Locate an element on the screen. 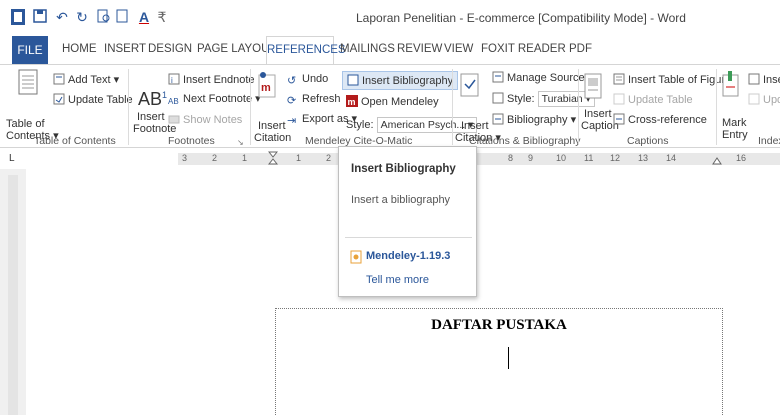 This screenshot has width=780, height=415. undo-icon: ↶ is located at coordinates (62, 17).